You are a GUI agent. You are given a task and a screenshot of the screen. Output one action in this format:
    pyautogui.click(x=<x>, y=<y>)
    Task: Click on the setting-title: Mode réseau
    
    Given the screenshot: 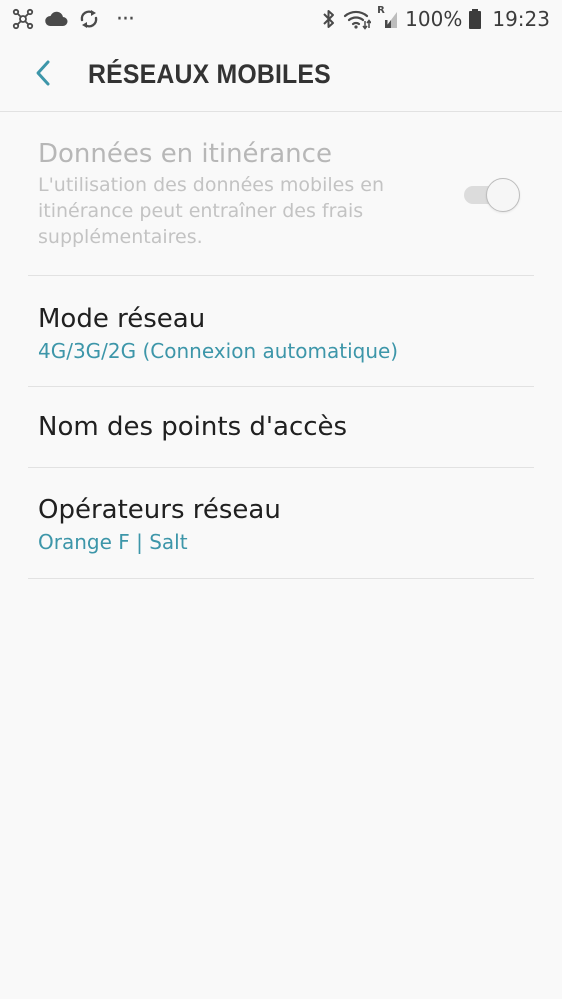 What is the action you would take?
    pyautogui.click(x=122, y=319)
    